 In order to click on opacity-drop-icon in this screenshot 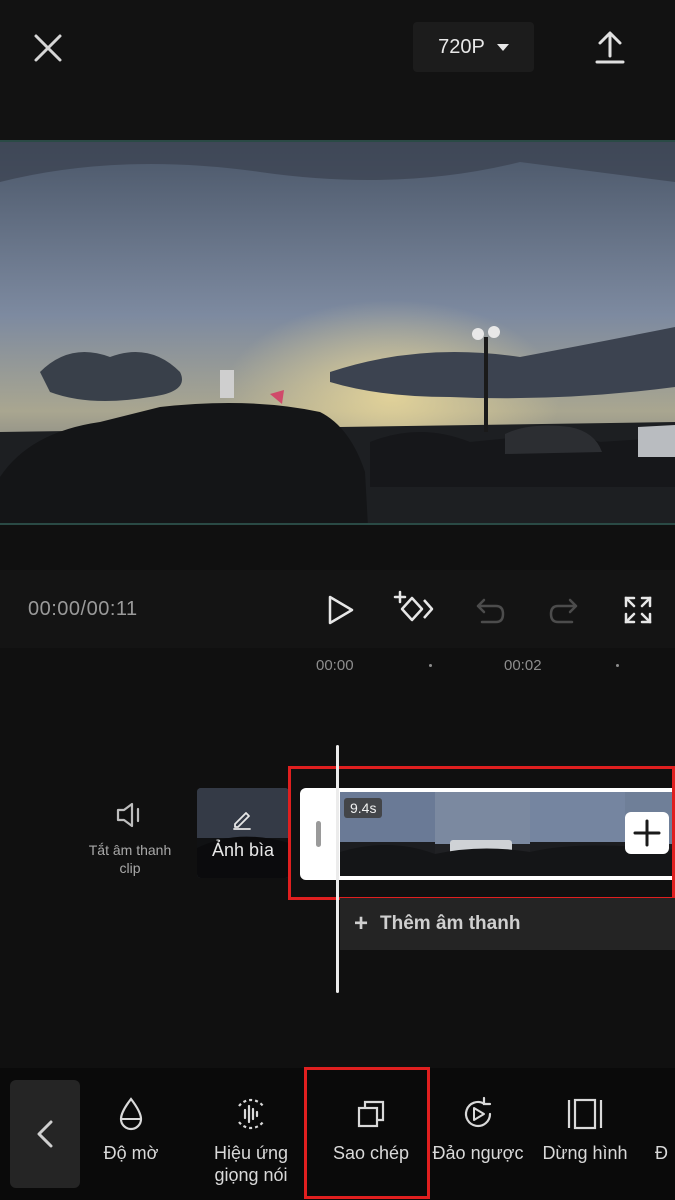, I will do `click(131, 1114)`.